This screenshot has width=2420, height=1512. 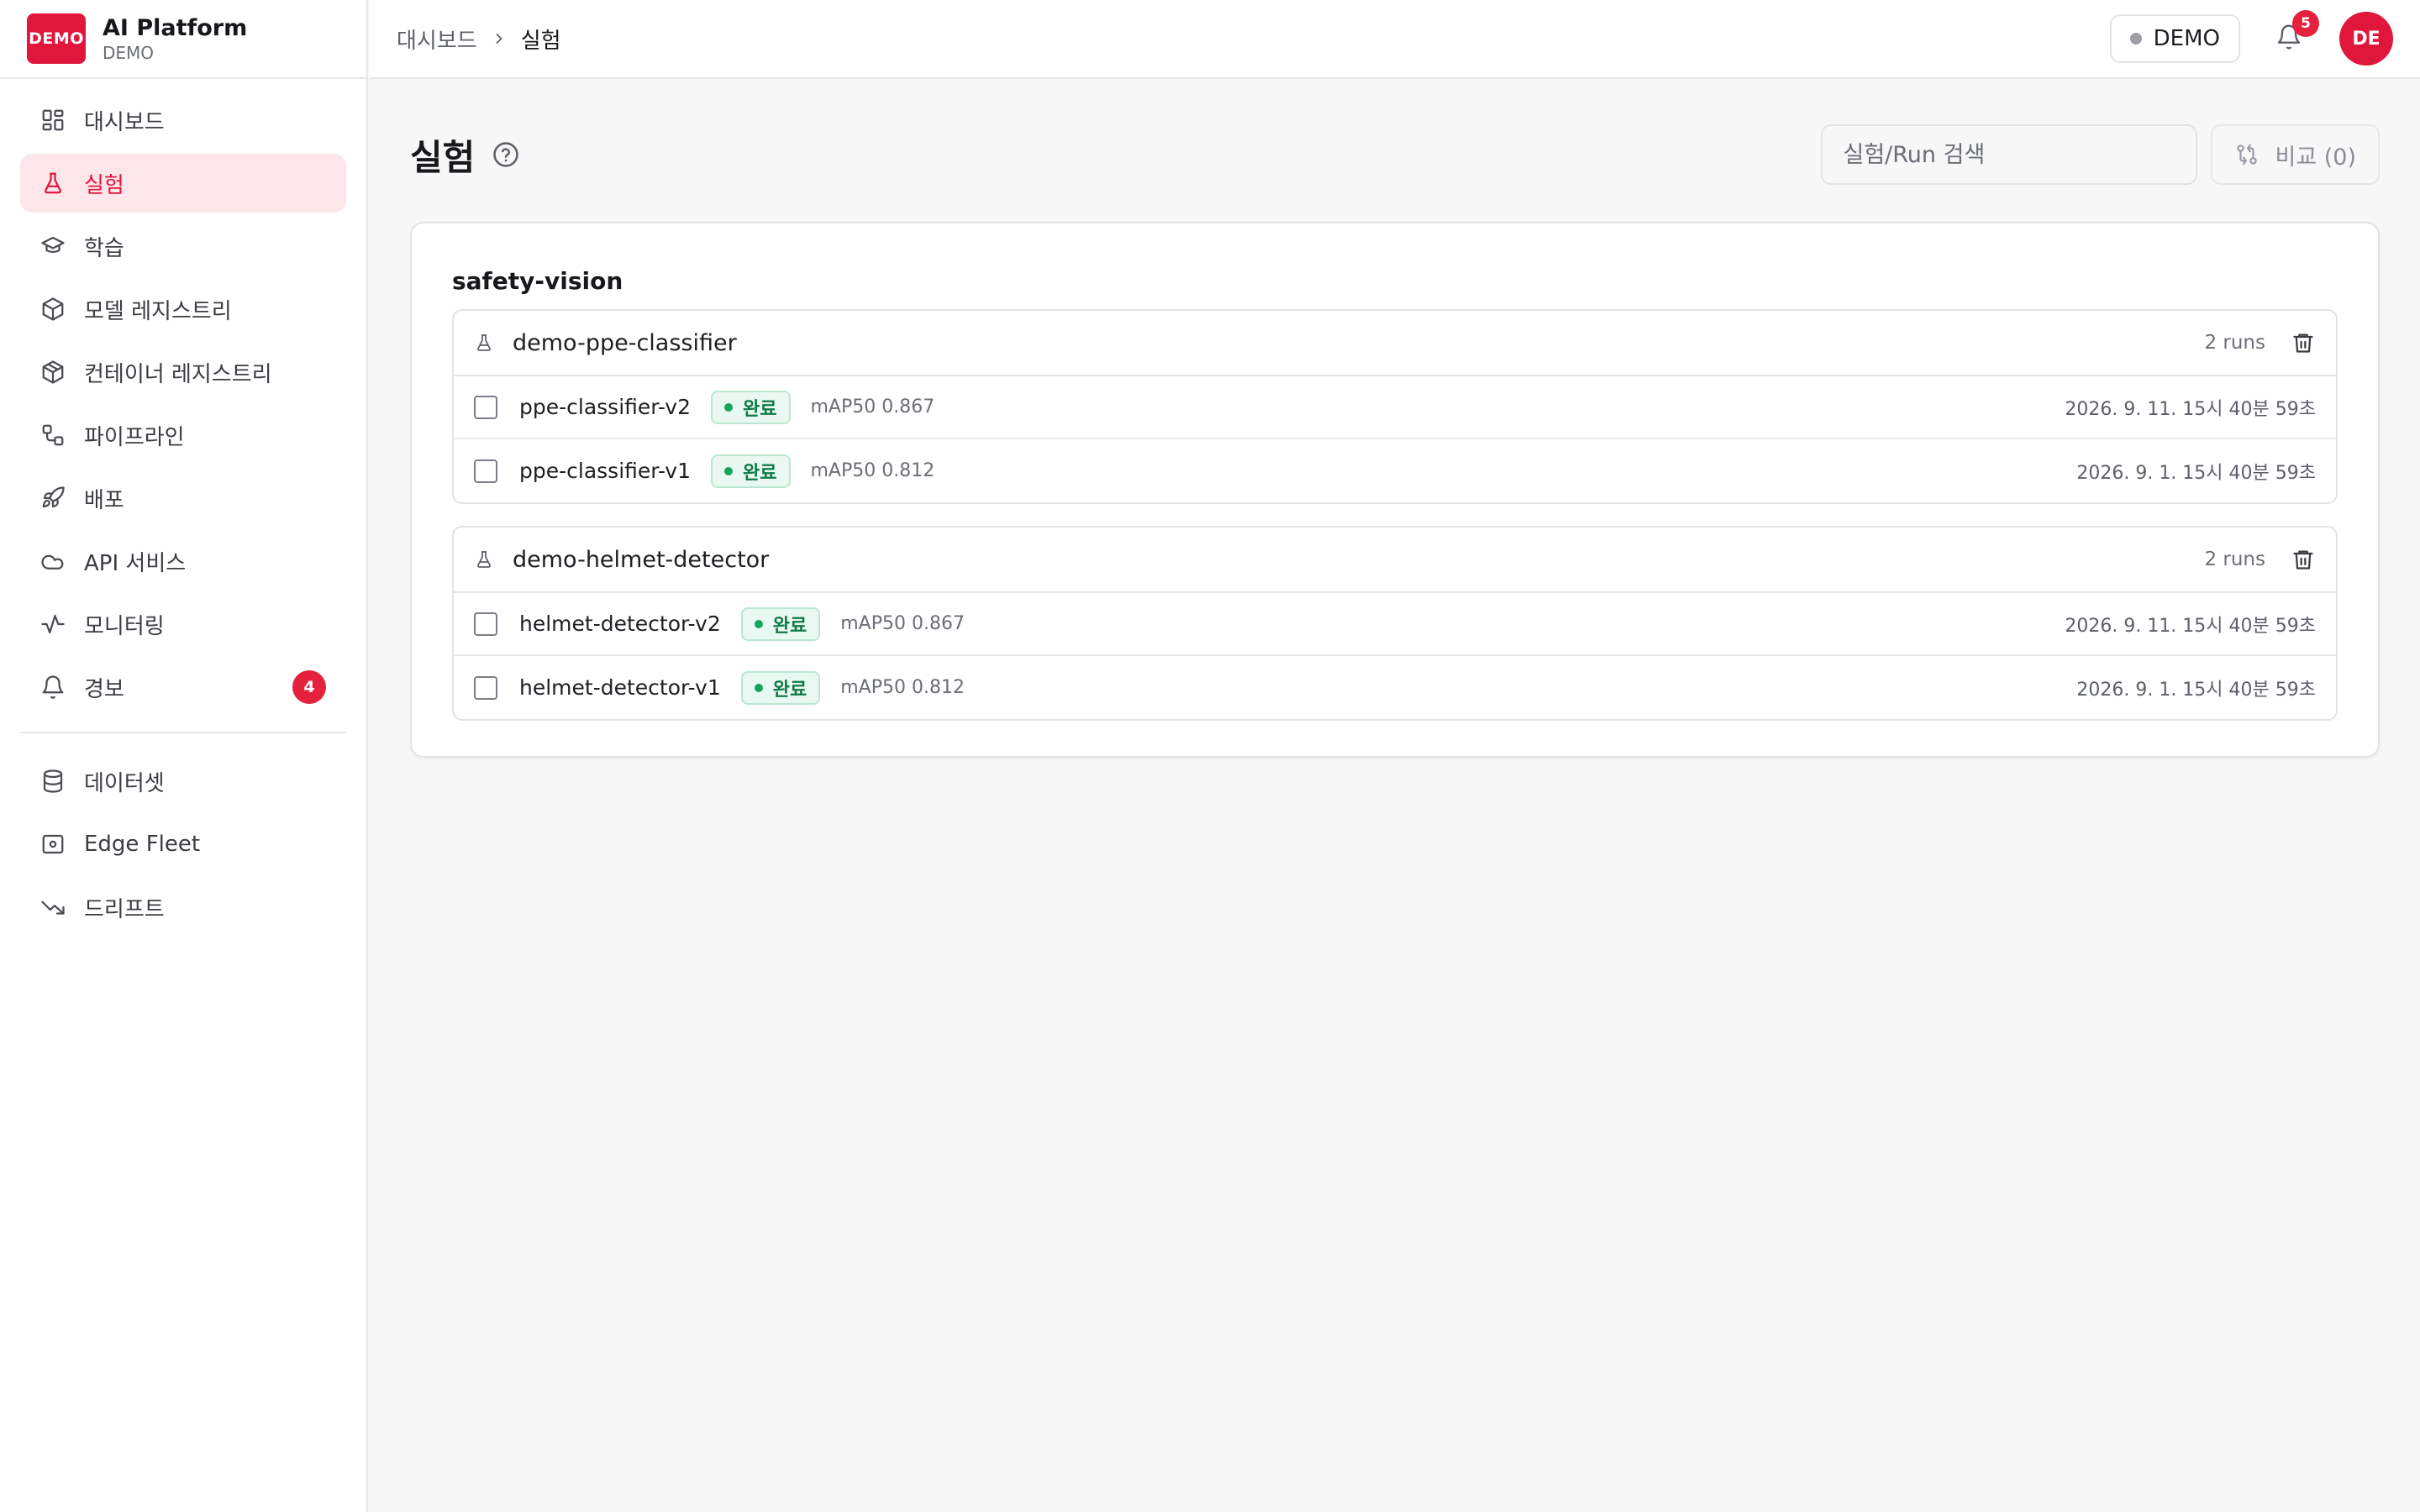 I want to click on brand-text: AI Platform DEMO, so click(x=175, y=38).